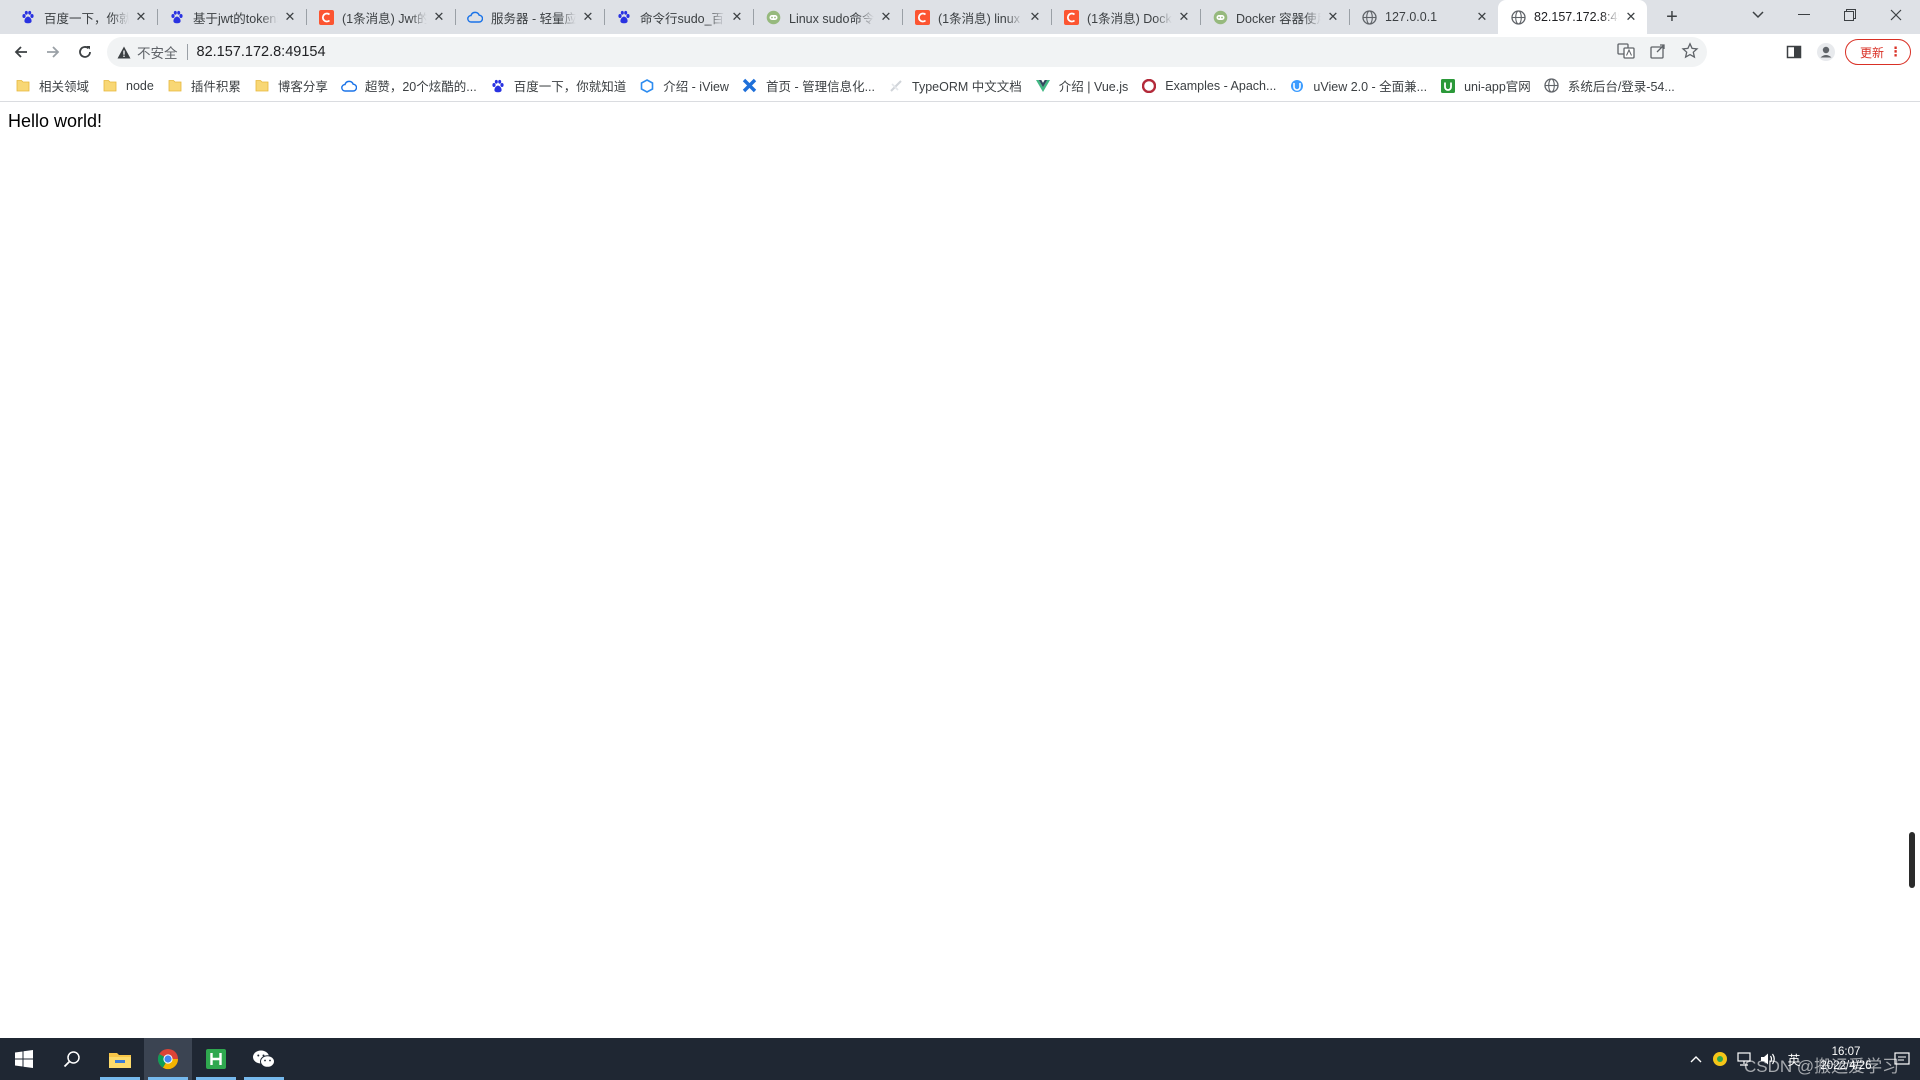 The height and width of the screenshot is (1080, 1920). What do you see at coordinates (1794, 52) in the screenshot?
I see `side-panel-button` at bounding box center [1794, 52].